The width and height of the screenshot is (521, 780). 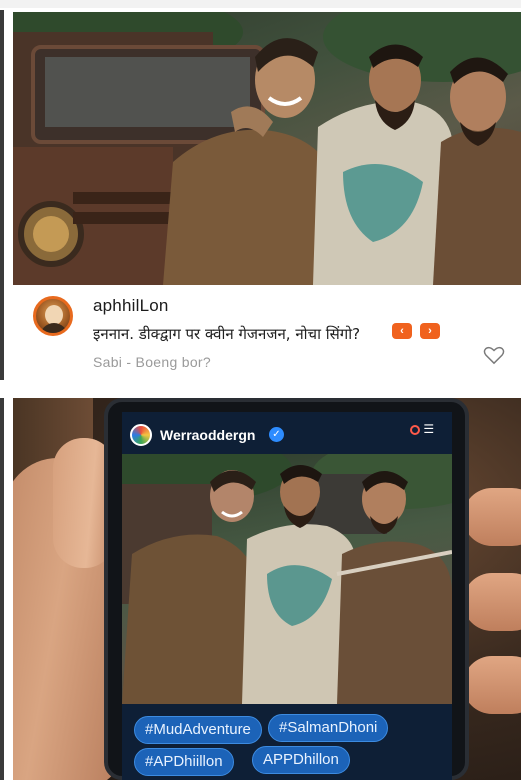 I want to click on next-button: ›, so click(x=430, y=331).